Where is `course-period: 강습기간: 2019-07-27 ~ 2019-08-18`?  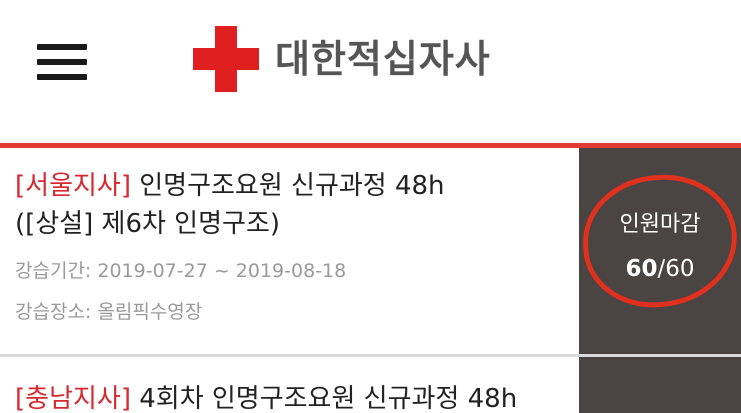 course-period: 강습기간: 2019-07-27 ~ 2019-08-18 is located at coordinates (180, 271).